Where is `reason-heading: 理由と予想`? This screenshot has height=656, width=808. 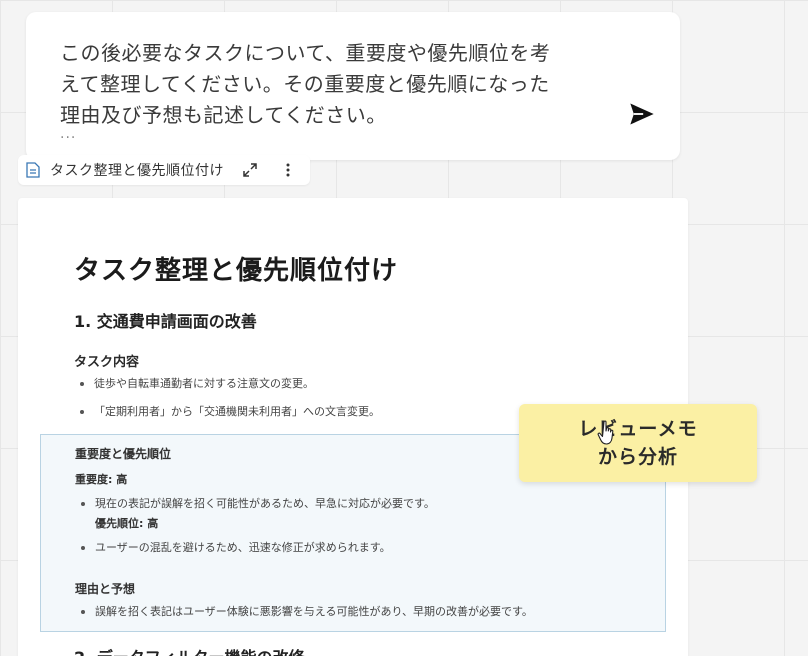 reason-heading: 理由と予想 is located at coordinates (105, 589).